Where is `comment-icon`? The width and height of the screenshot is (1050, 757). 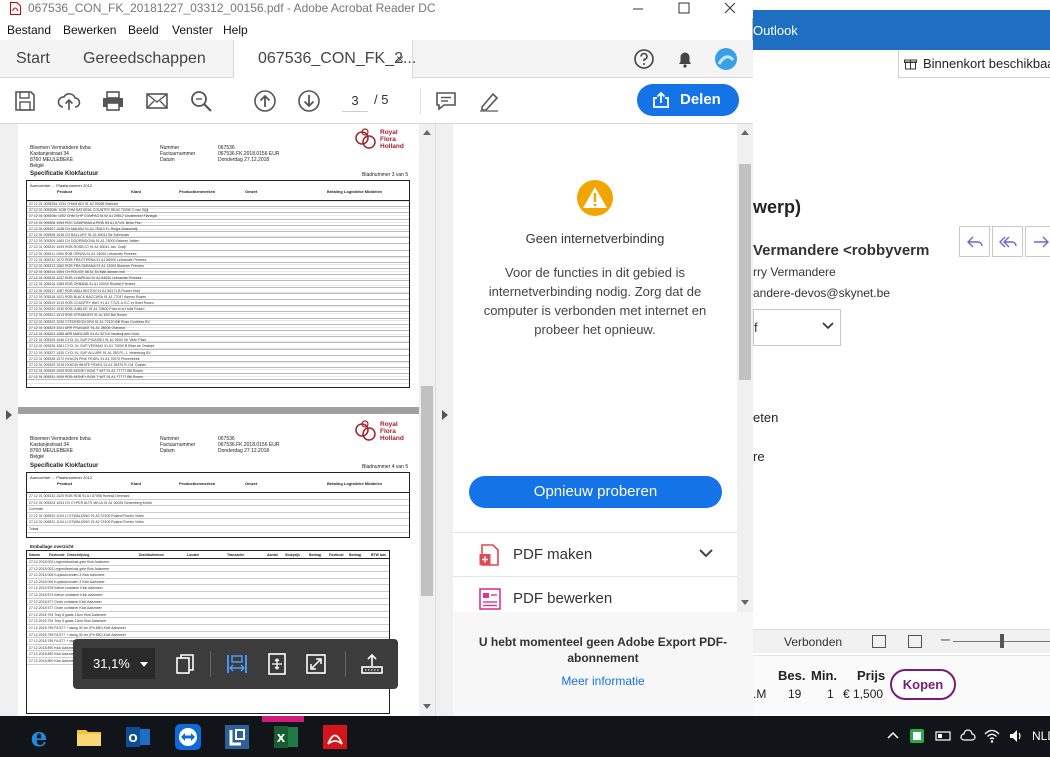
comment-icon is located at coordinates (446, 101).